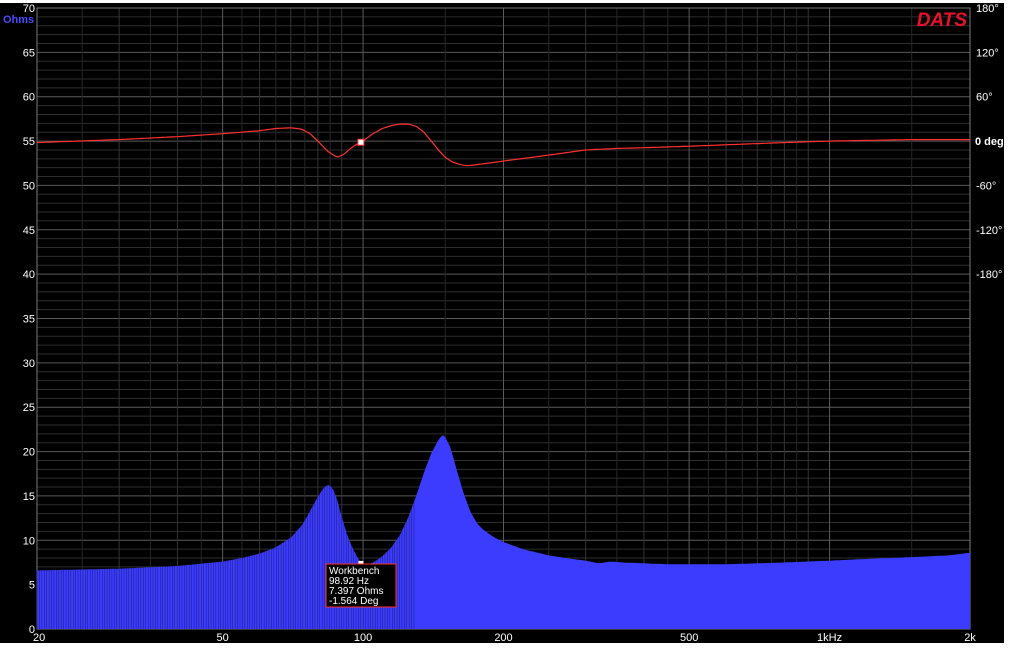  I want to click on y-right-tick-label: 180°, so click(987, 9).